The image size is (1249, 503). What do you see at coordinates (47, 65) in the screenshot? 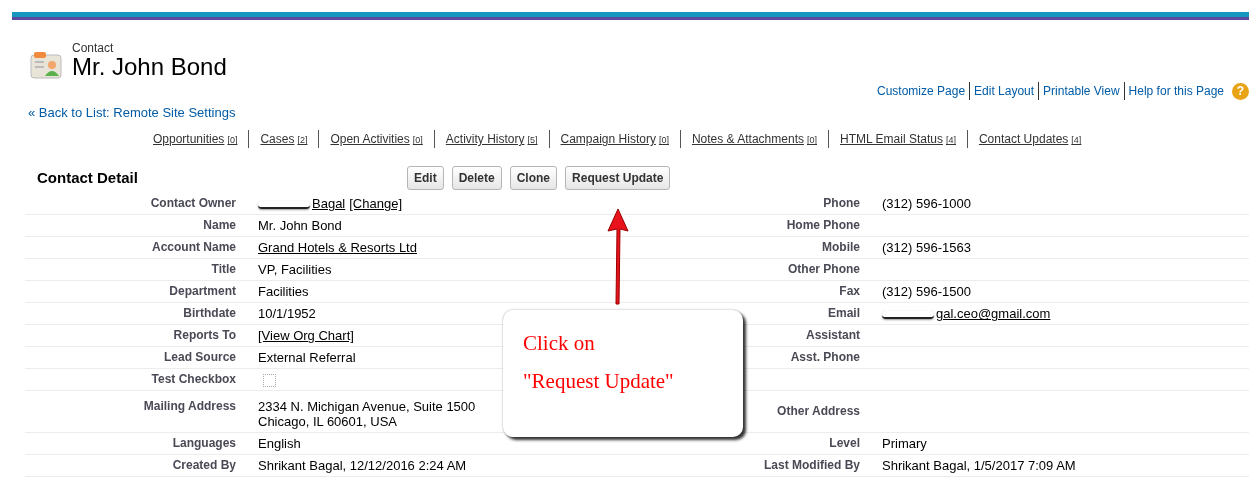
I see `contact-card-icon` at bounding box center [47, 65].